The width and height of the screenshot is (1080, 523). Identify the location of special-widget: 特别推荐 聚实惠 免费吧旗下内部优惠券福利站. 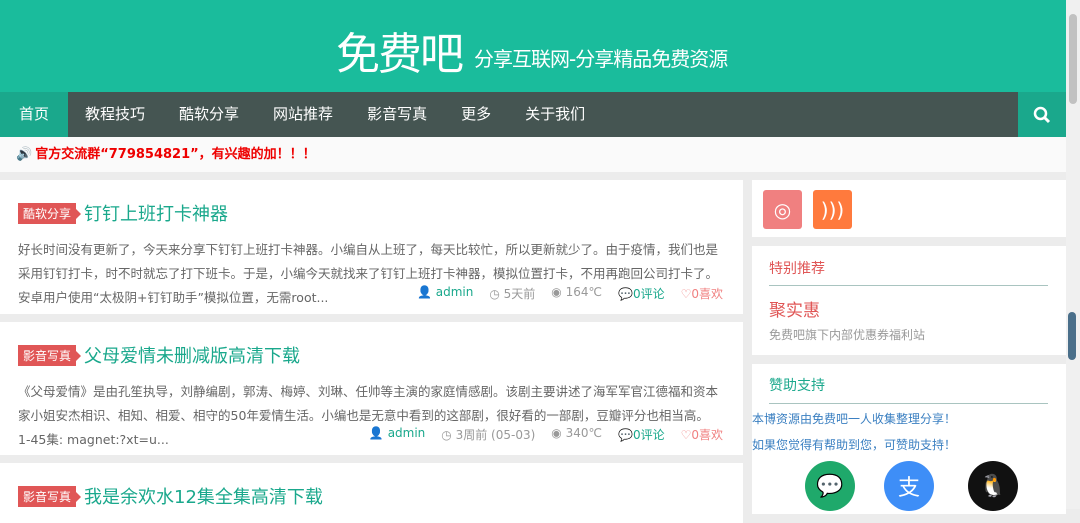
(909, 300).